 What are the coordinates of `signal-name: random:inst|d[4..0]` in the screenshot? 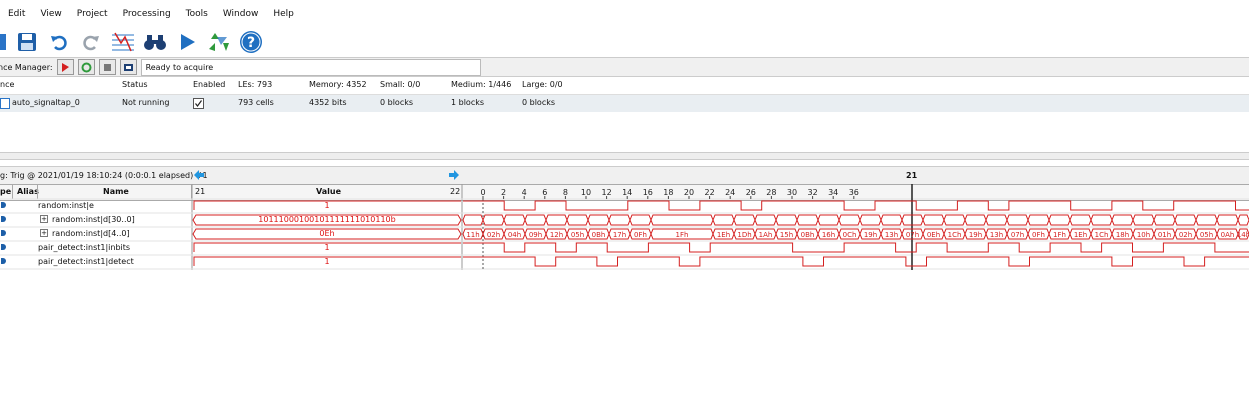 It's located at (91, 233).